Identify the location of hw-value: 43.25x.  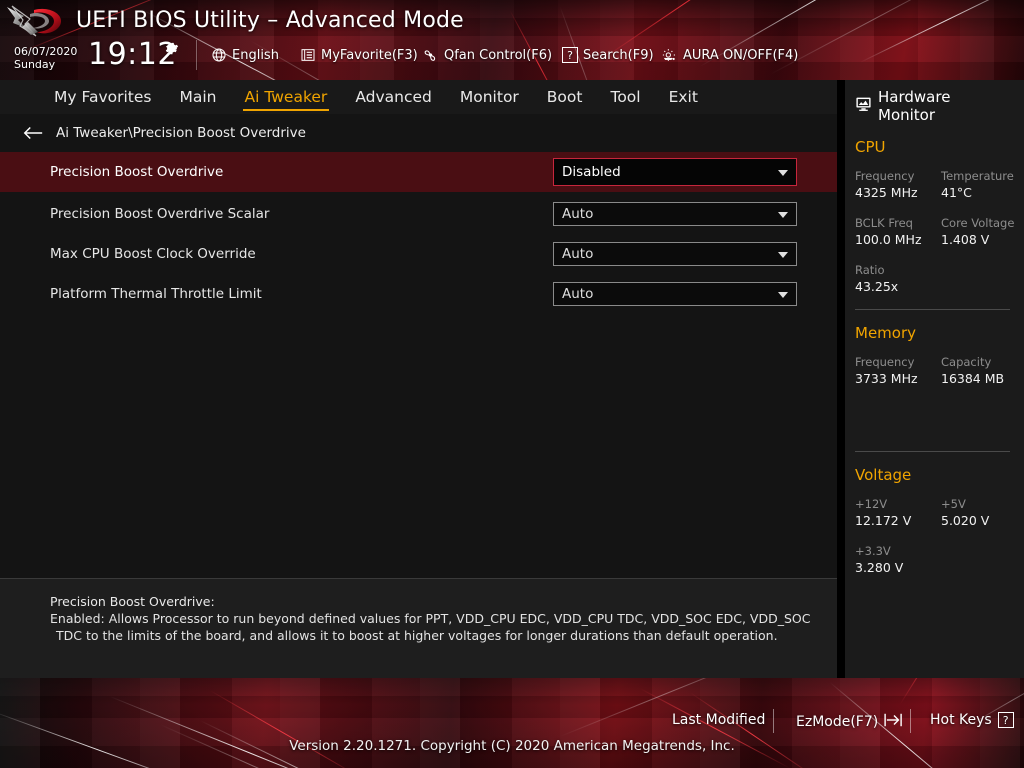
(877, 286).